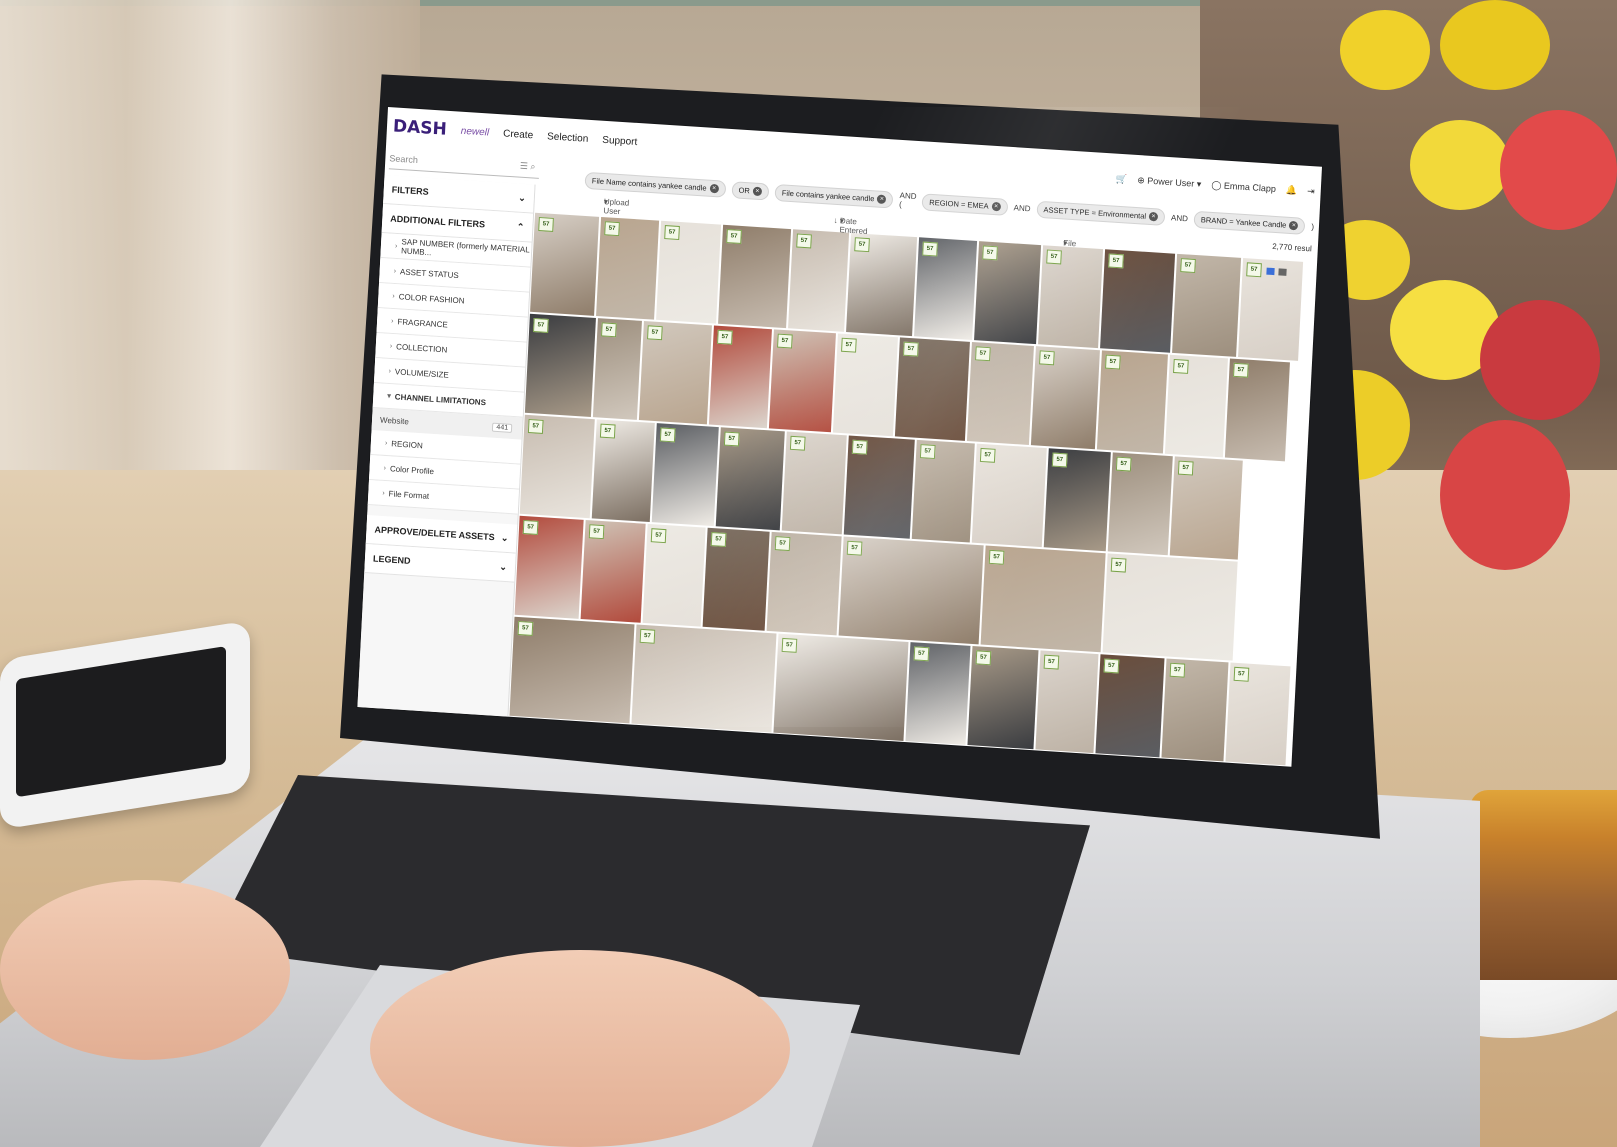 The height and width of the screenshot is (1147, 1617). What do you see at coordinates (1311, 191) in the screenshot?
I see `logout-icon: ⇥` at bounding box center [1311, 191].